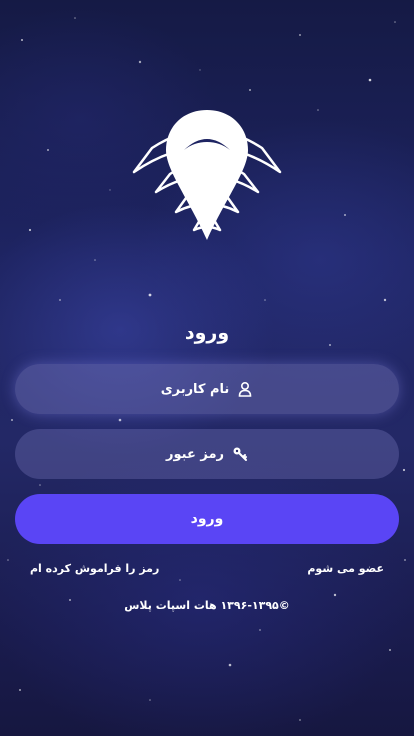  What do you see at coordinates (207, 178) in the screenshot?
I see `location-wifi-logo-icon` at bounding box center [207, 178].